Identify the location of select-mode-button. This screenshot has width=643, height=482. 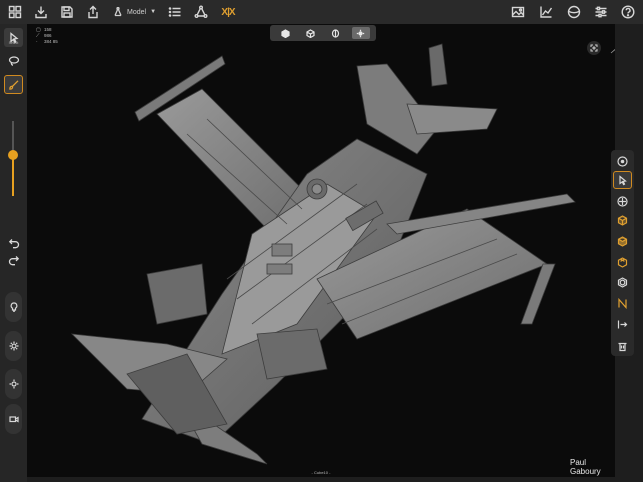
(622, 180).